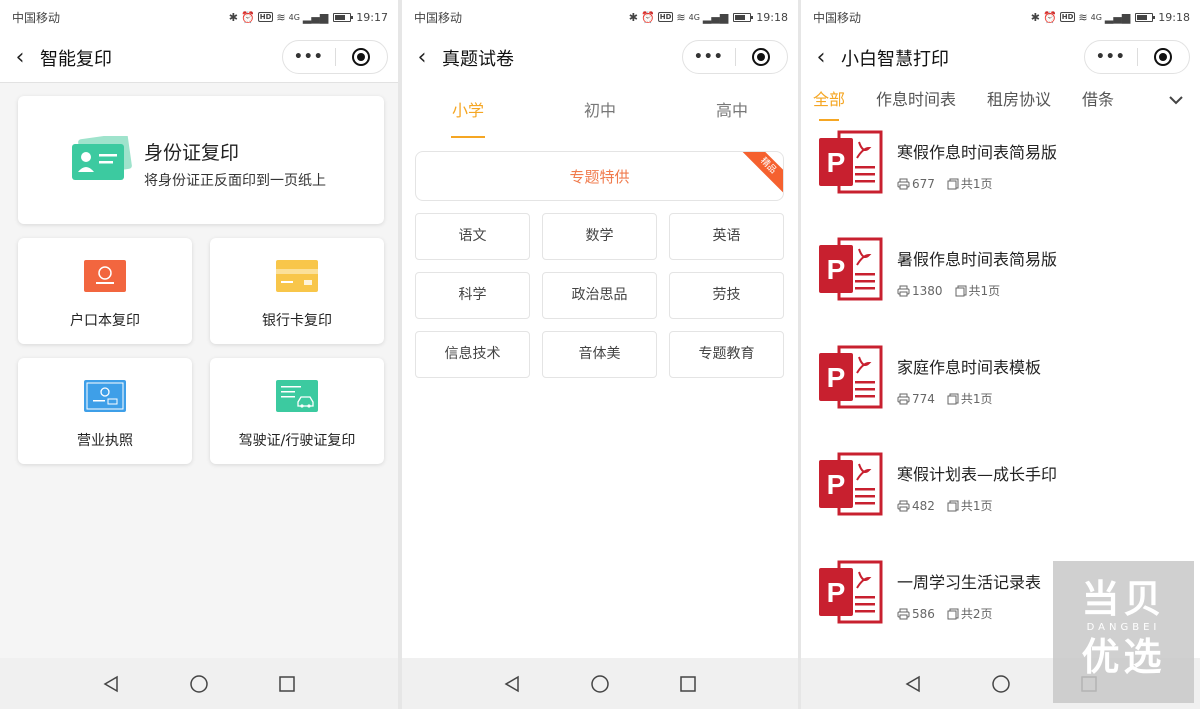 The image size is (1200, 709). Describe the element at coordinates (472, 236) in the screenshot. I see `subject-chinese: 语文` at that location.